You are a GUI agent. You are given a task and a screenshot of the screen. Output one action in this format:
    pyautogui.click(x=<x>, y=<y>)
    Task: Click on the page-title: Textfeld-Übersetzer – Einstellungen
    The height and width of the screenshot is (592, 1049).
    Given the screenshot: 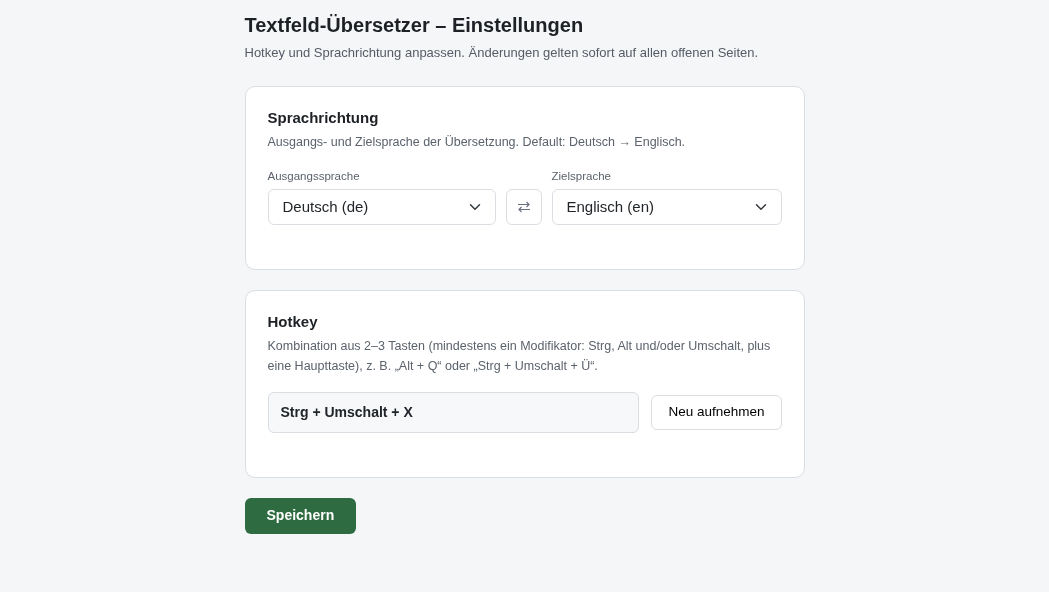 What is the action you would take?
    pyautogui.click(x=414, y=25)
    